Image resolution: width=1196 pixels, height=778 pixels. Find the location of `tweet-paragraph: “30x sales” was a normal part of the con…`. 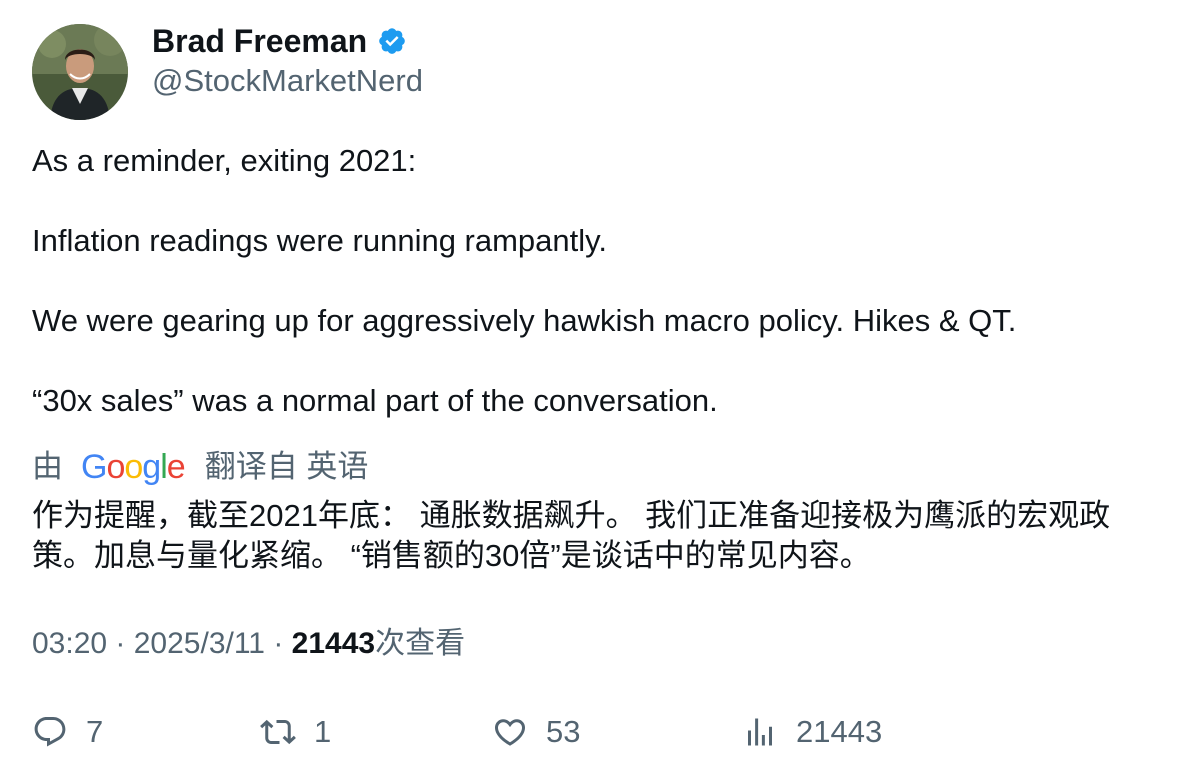

tweet-paragraph: “30x sales” was a normal part of the con… is located at coordinates (375, 400).